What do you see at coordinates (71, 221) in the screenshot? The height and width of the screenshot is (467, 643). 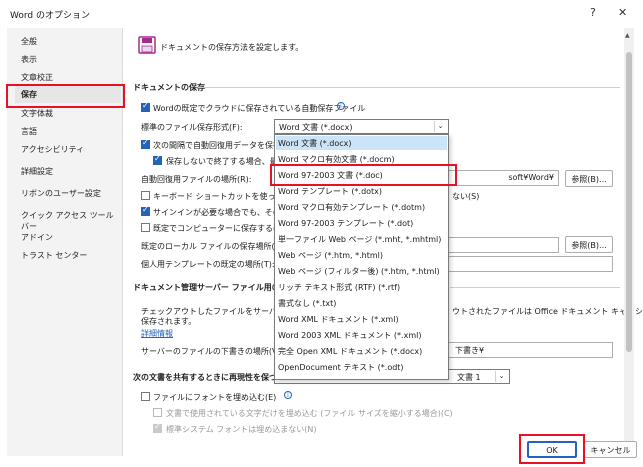 I see `sidebar-item-quick-access: クイック アクセス ツール バー` at bounding box center [71, 221].